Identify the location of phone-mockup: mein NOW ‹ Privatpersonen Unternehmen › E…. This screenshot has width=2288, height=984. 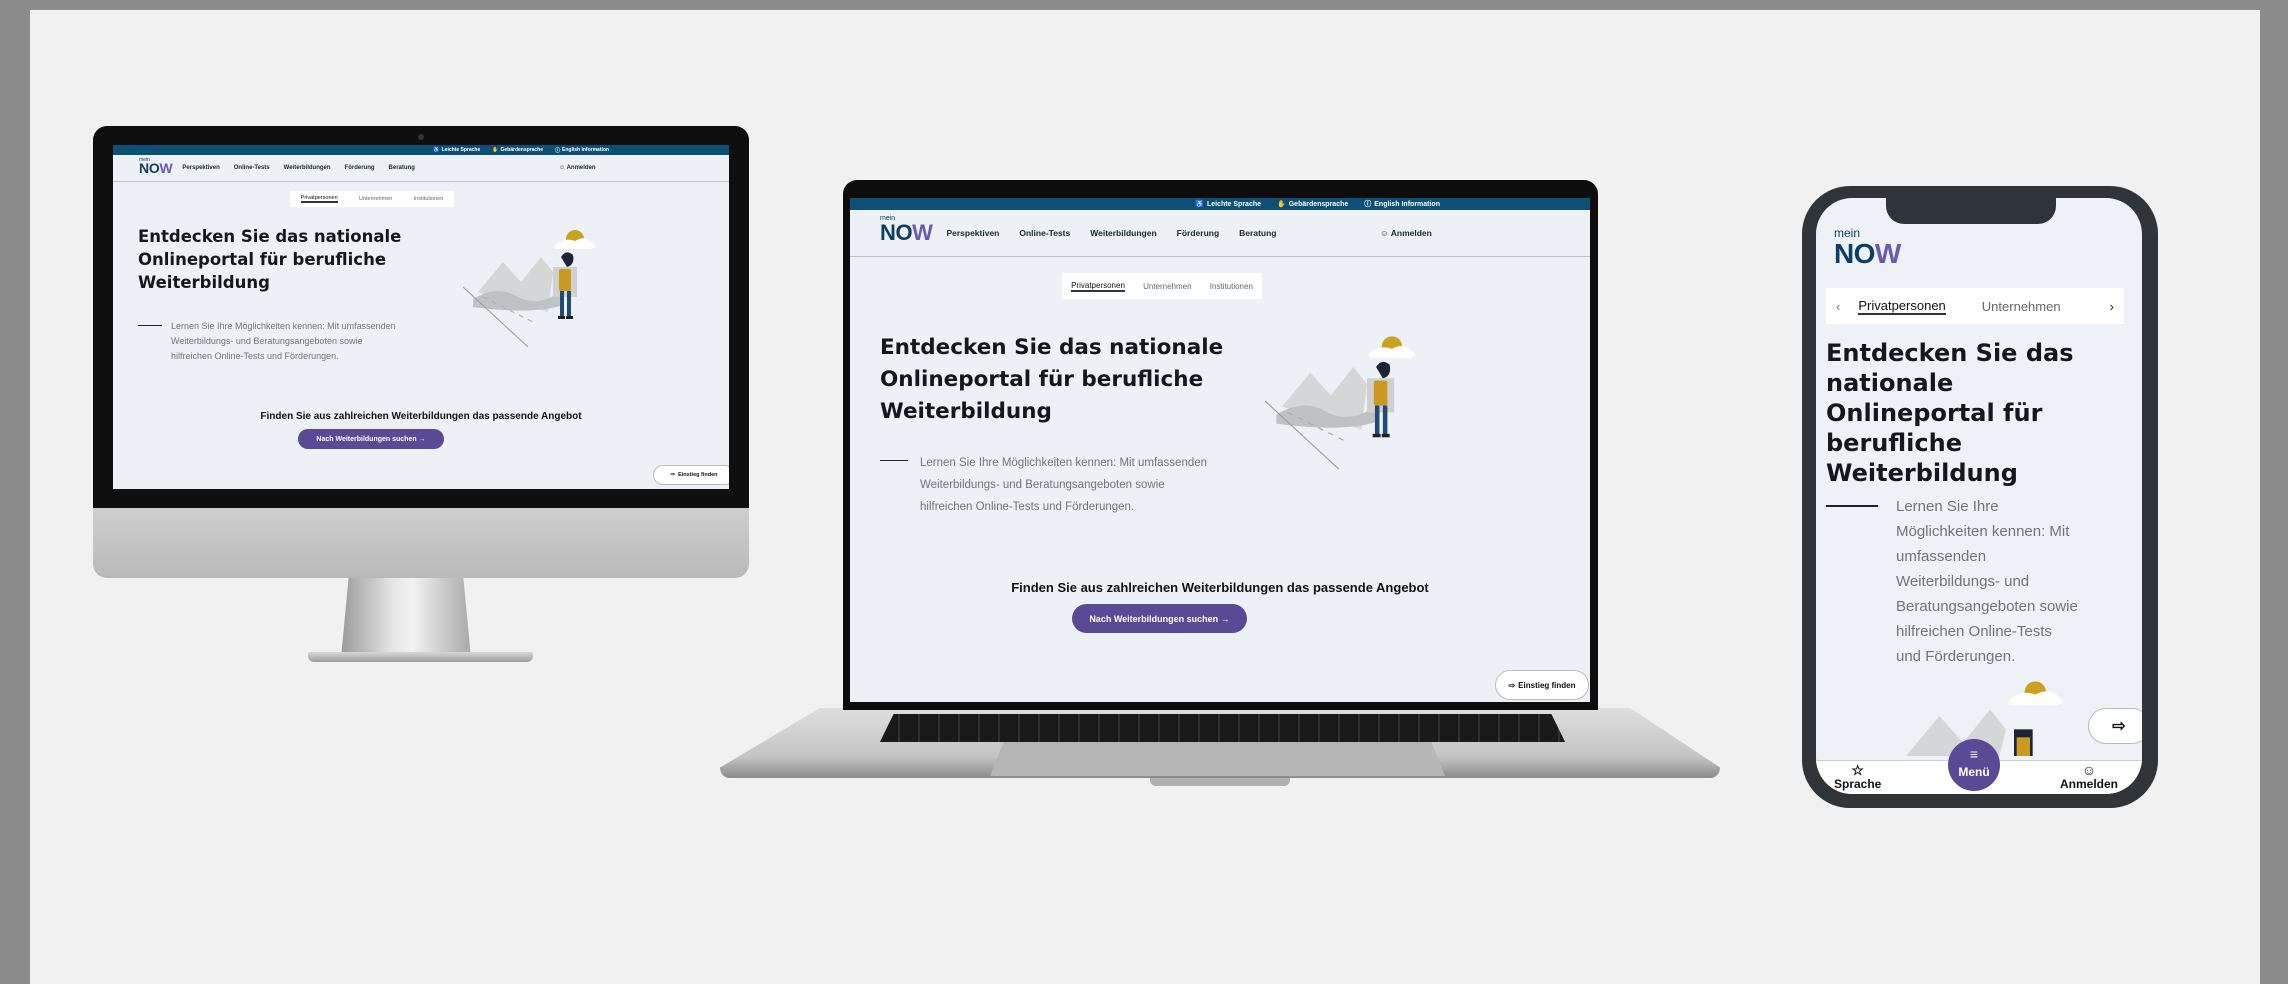
(1981, 498).